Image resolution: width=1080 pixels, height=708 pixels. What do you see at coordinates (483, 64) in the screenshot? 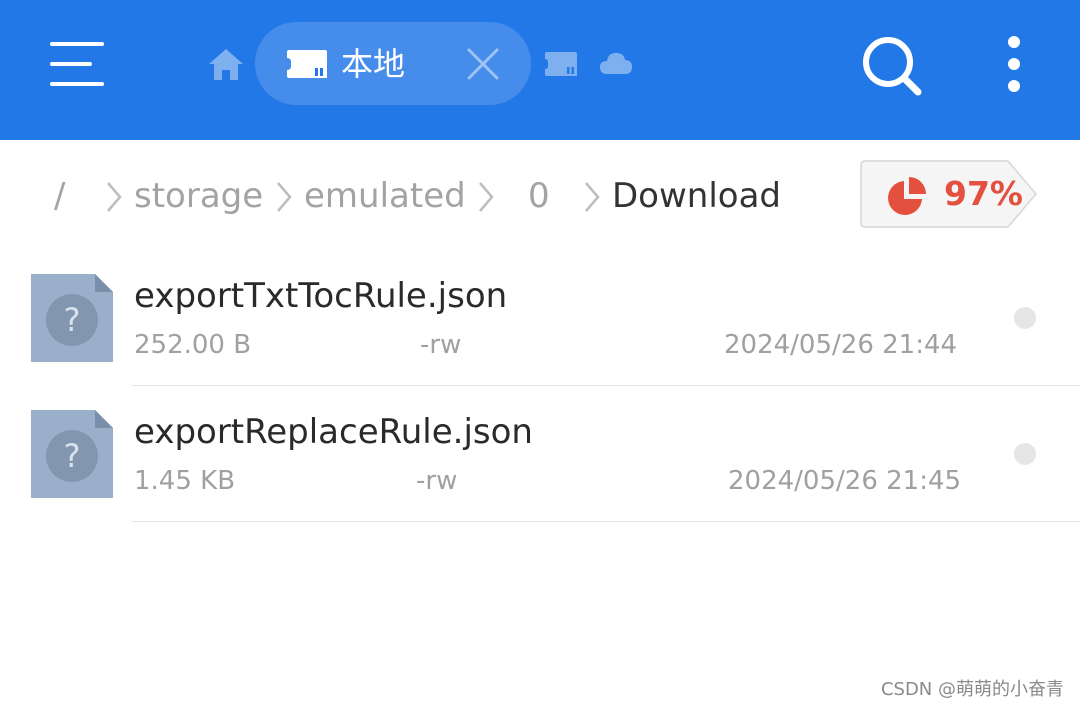
I see `close-tab-icon` at bounding box center [483, 64].